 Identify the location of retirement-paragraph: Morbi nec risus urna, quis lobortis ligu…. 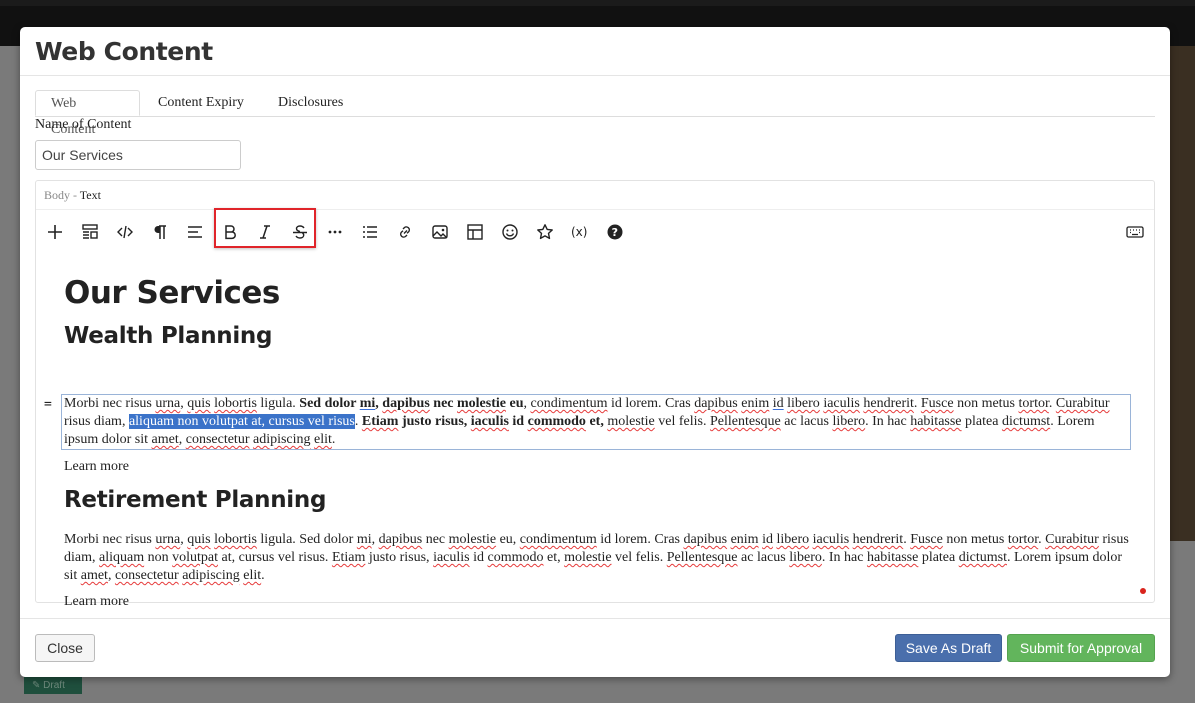
(597, 558).